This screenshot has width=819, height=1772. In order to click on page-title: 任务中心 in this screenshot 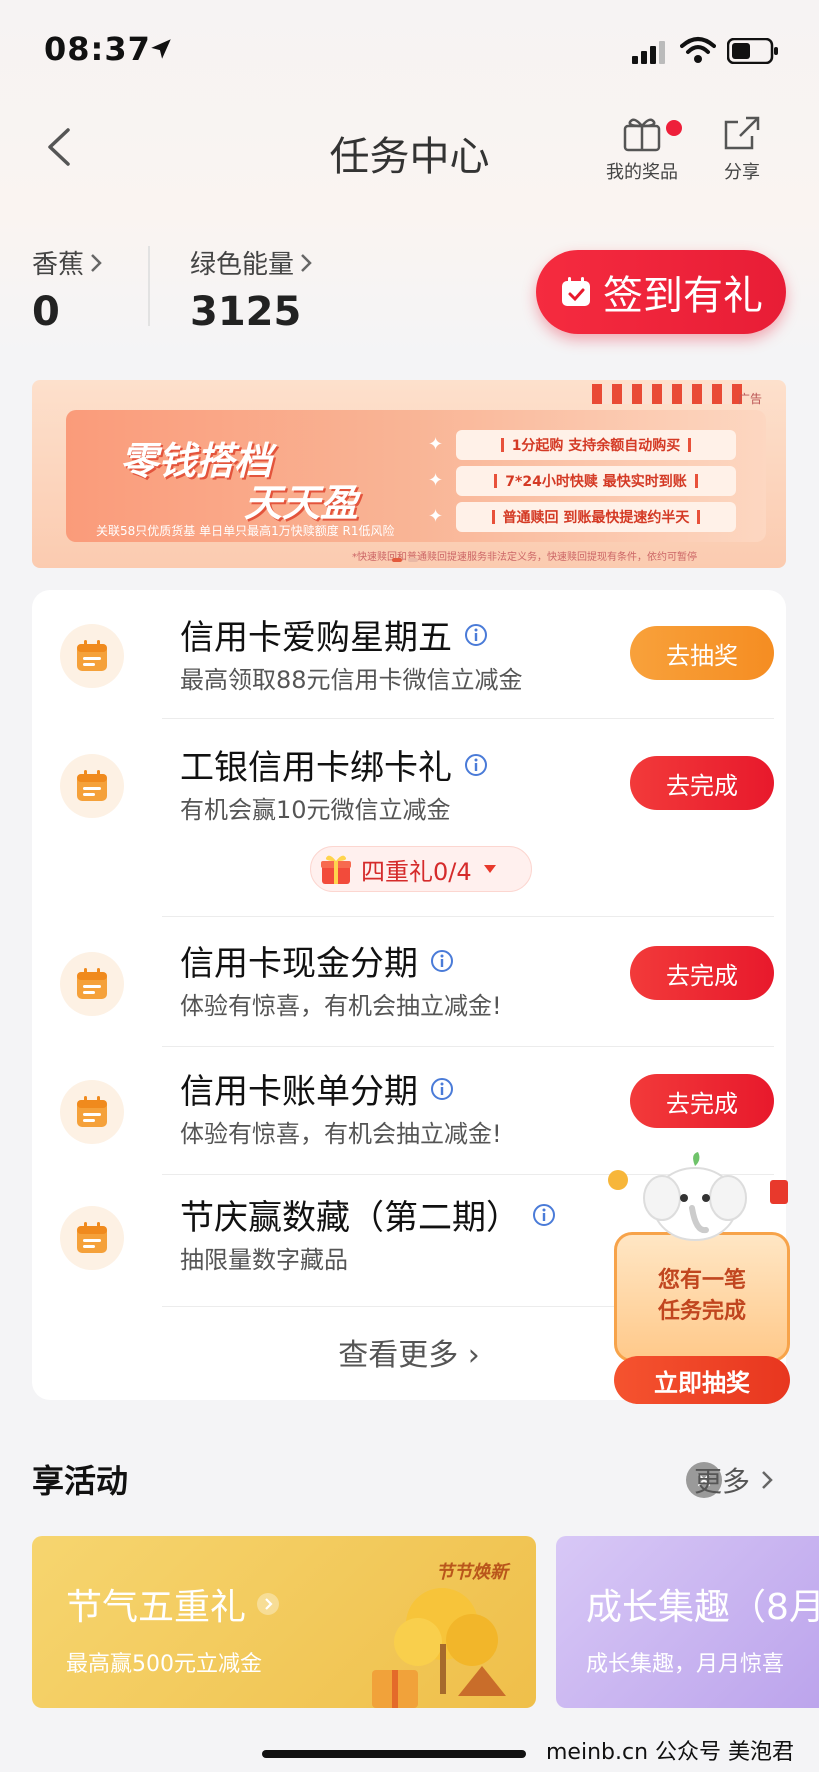, I will do `click(409, 157)`.